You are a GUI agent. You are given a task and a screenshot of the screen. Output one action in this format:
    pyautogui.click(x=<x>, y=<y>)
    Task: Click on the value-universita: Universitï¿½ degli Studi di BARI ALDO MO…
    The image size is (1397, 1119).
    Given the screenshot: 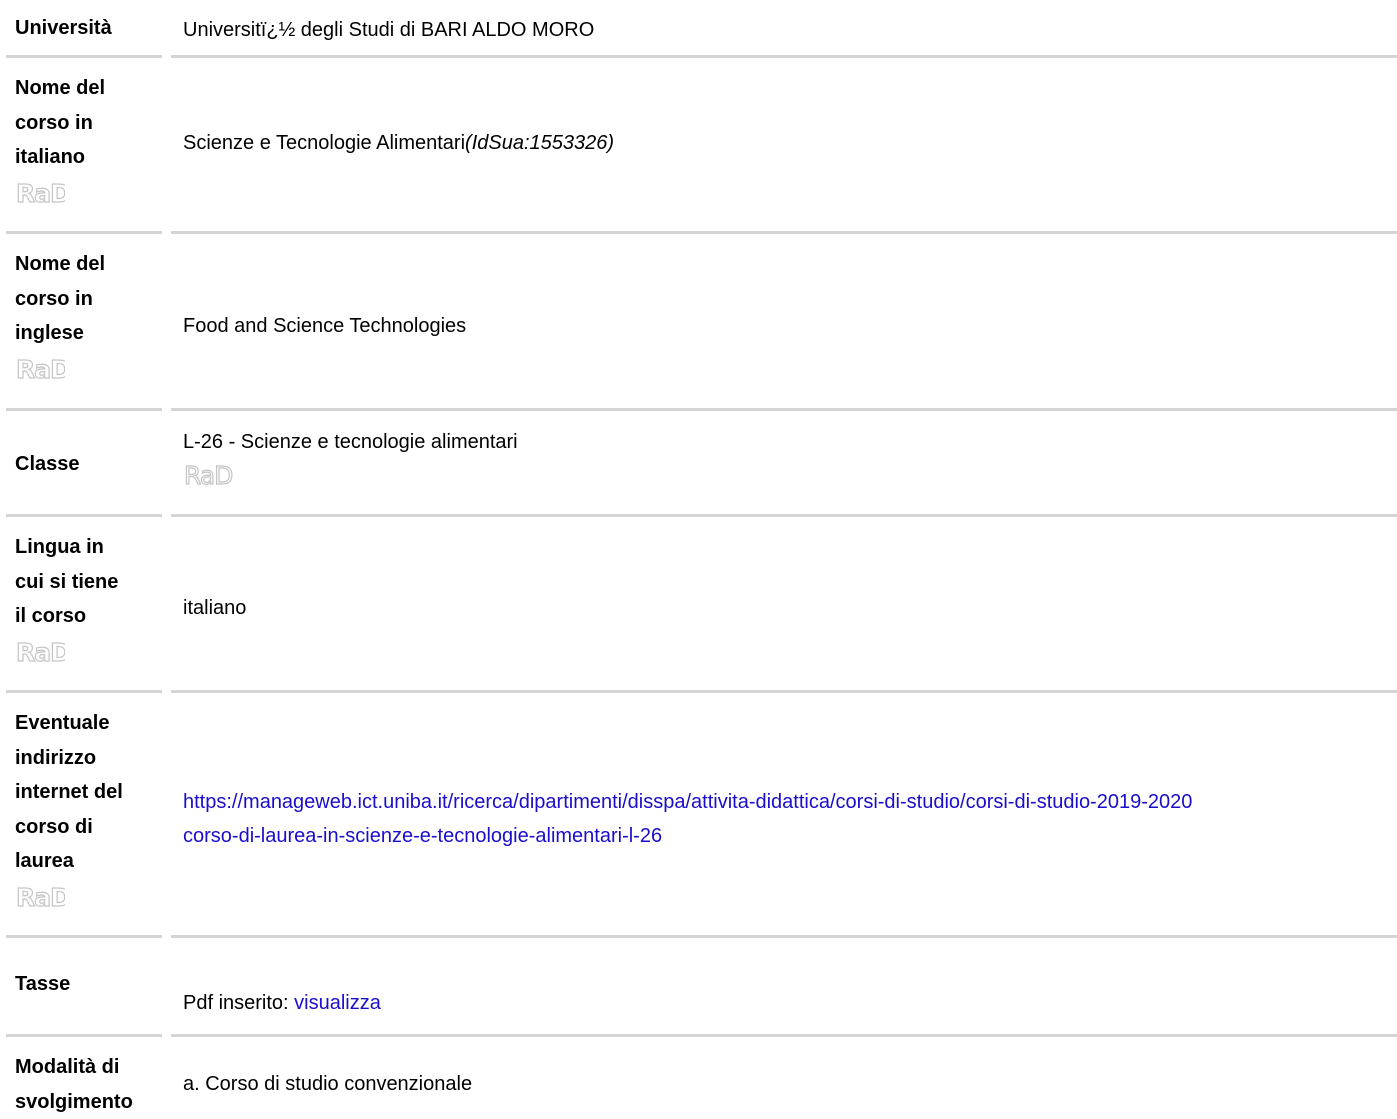 What is the action you would take?
    pyautogui.click(x=790, y=30)
    